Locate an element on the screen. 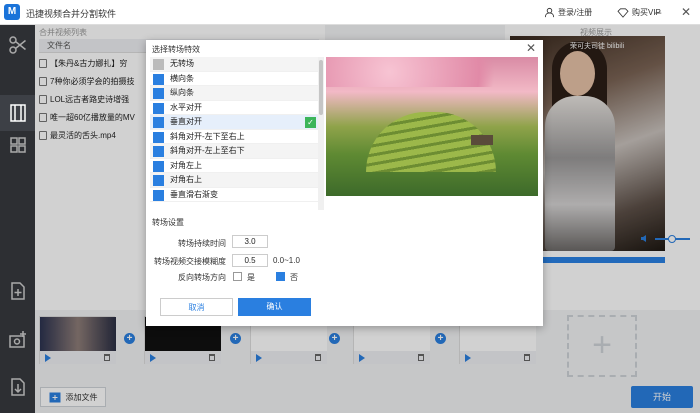 Image resolution: width=700 pixels, height=413 pixels. minimize-icon: – is located at coordinates (658, 12).